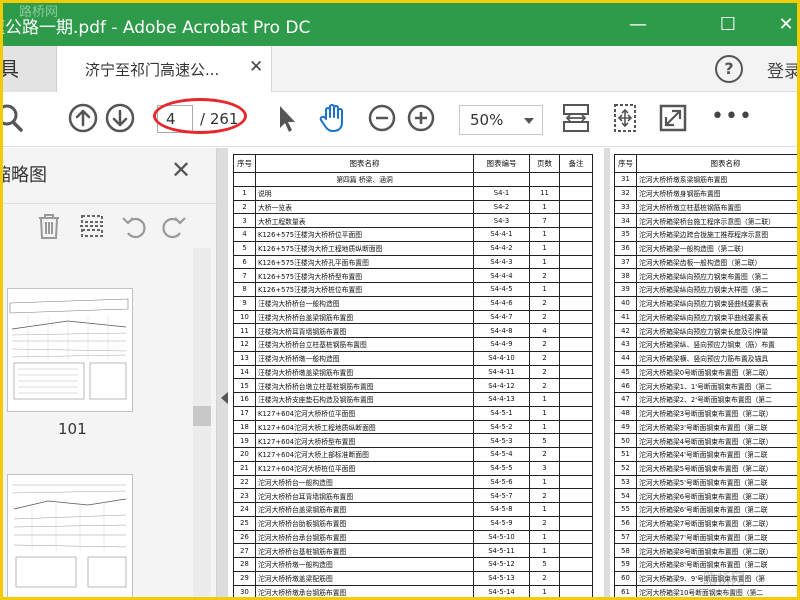  I want to click on row-title: 沱河大桥桥墩承台钢筋布置图, so click(364, 590).